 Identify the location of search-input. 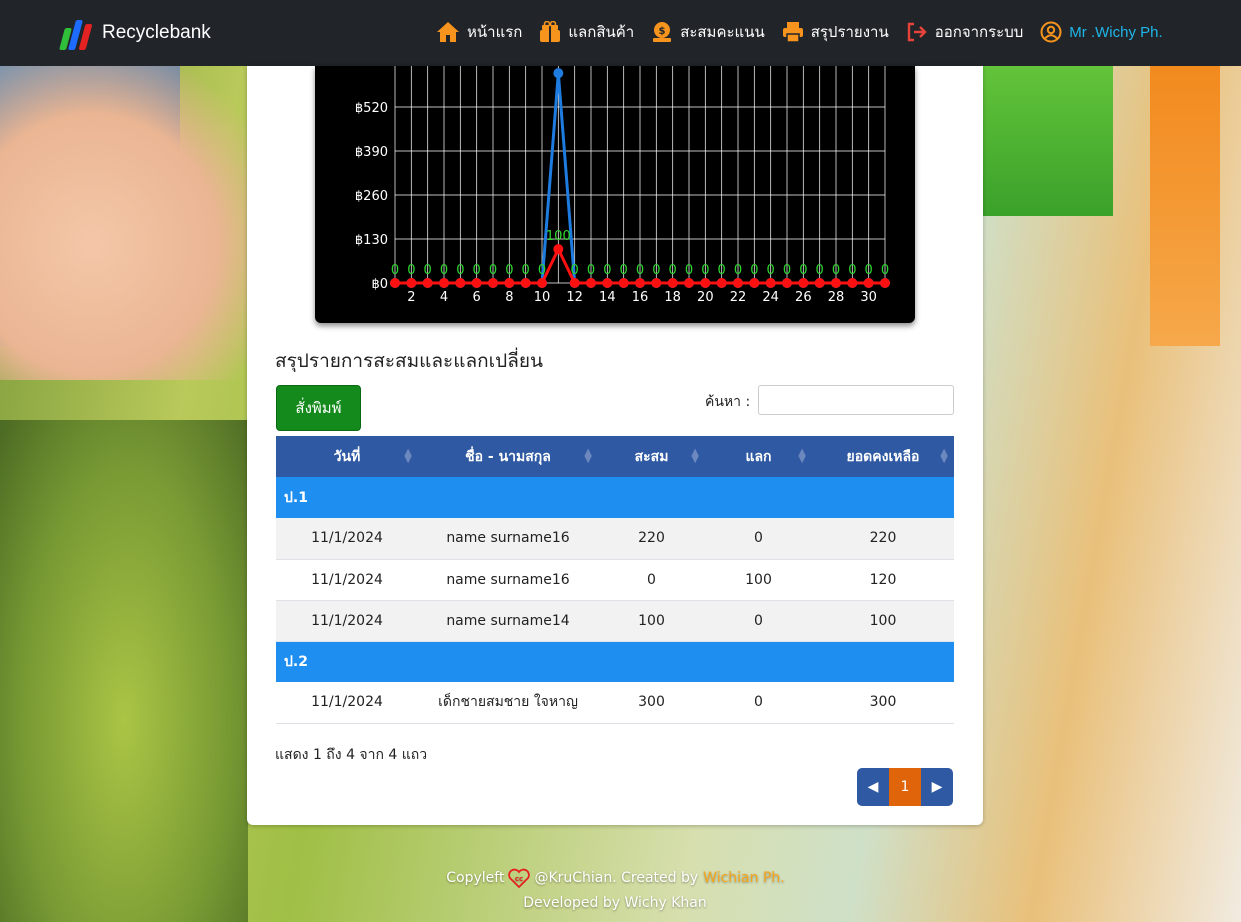
(856, 400).